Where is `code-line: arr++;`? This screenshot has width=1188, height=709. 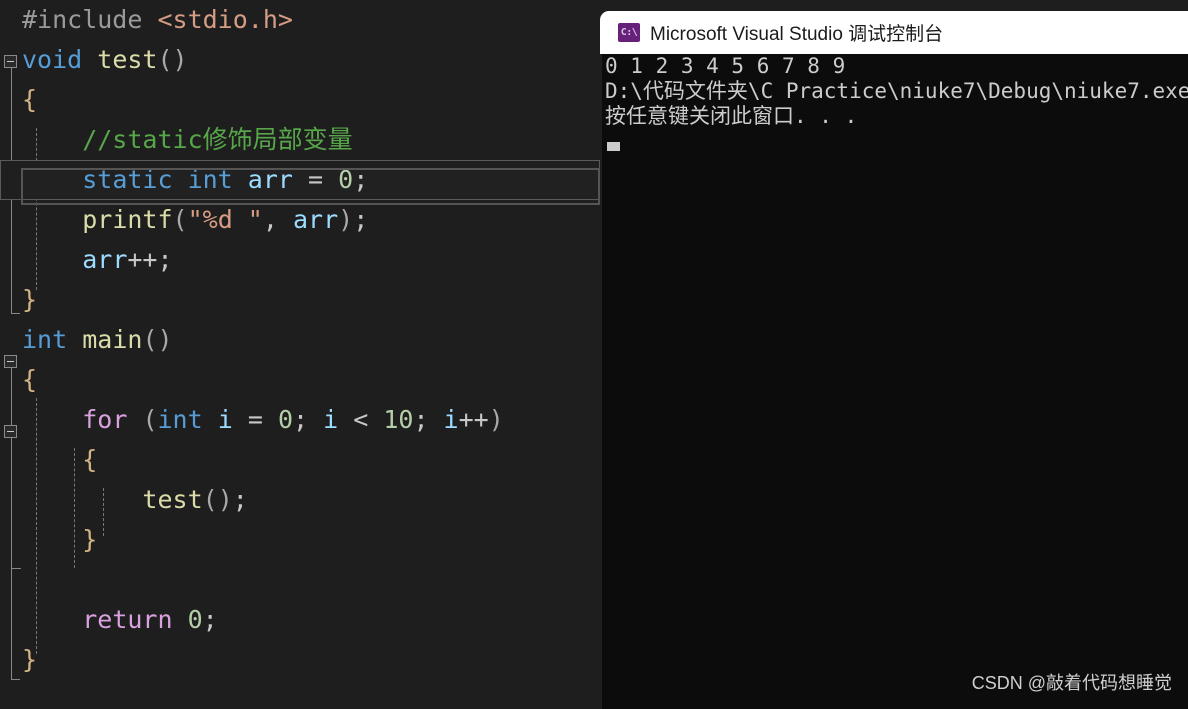
code-line: arr++; is located at coordinates (300, 260).